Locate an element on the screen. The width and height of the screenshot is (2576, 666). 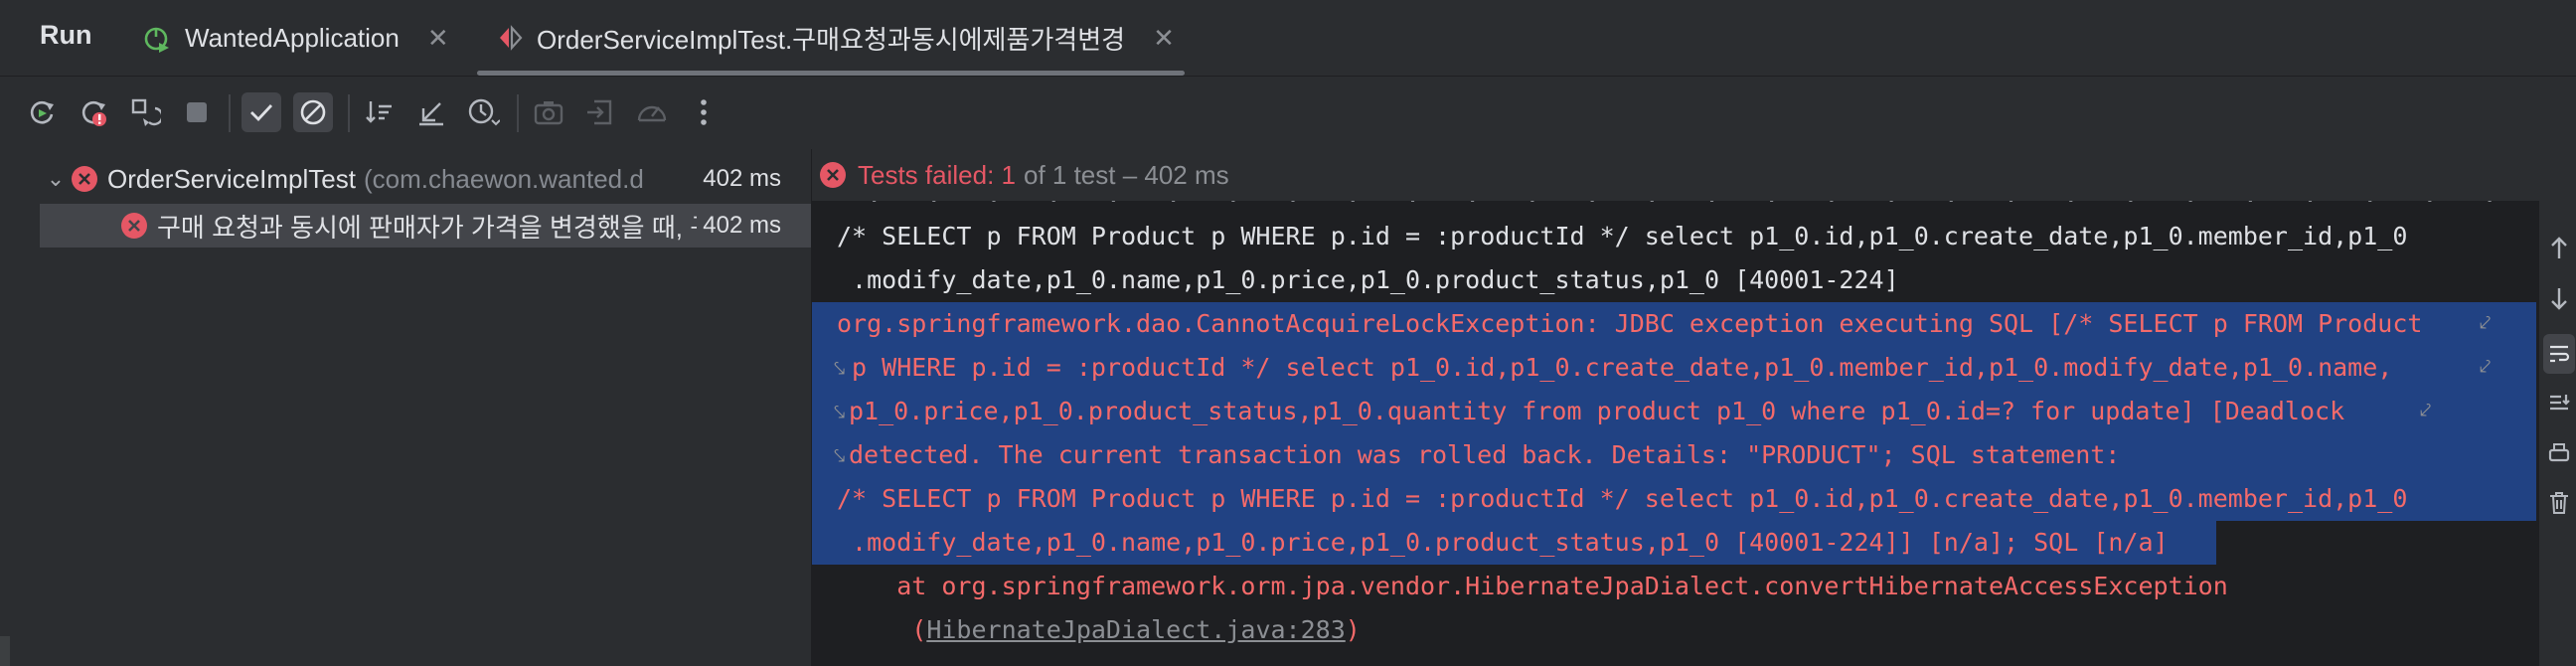
scroll-down-icon is located at coordinates (2559, 298).